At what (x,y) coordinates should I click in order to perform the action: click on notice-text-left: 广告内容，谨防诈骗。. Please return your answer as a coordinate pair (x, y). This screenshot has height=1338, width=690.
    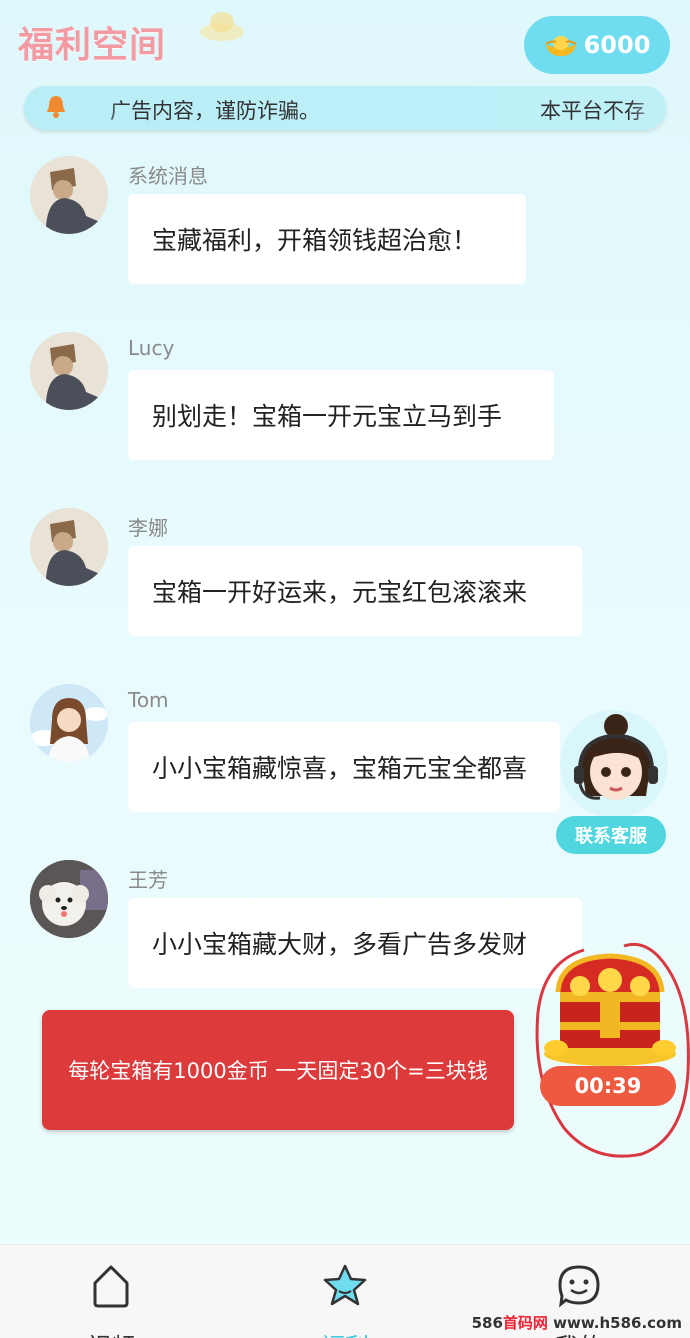
    Looking at the image, I should click on (215, 111).